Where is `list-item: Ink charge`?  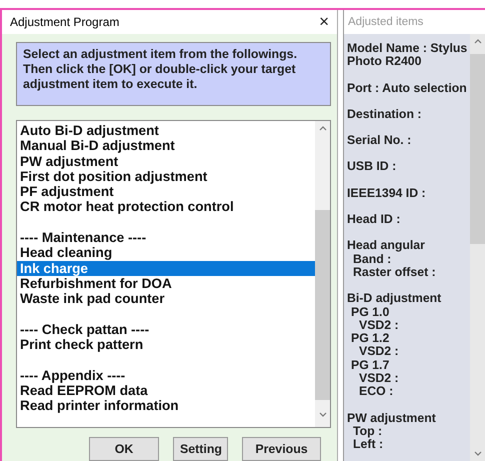 list-item: Ink charge is located at coordinates (166, 268).